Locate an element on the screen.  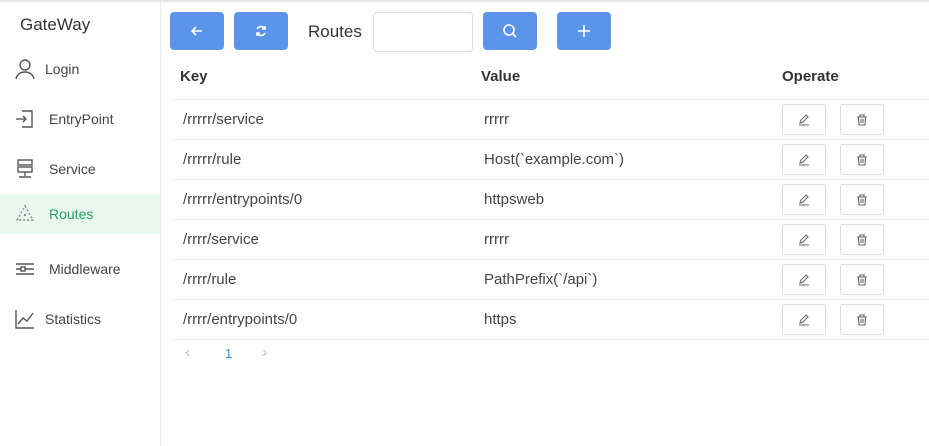
sidebar-item-label: Statistics is located at coordinates (73, 319).